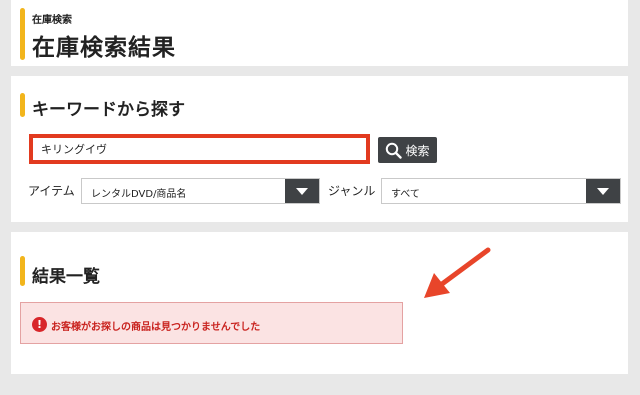 This screenshot has height=395, width=640. What do you see at coordinates (352, 191) in the screenshot?
I see `genre-label: ジャンル` at bounding box center [352, 191].